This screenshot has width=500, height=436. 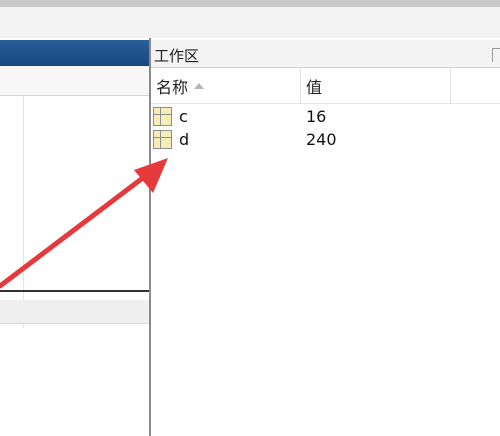 I want to click on left-panel-titlebar, so click(x=75, y=53).